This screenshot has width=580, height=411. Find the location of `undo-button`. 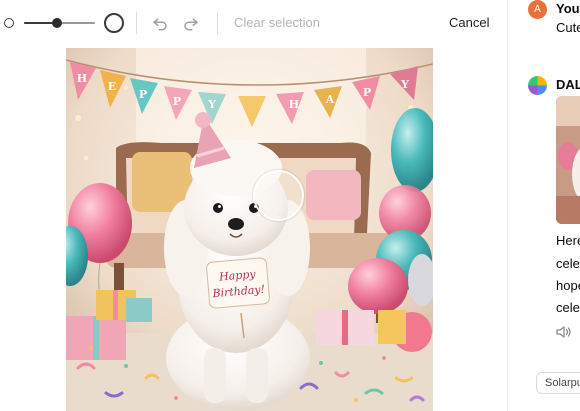

undo-button is located at coordinates (160, 23).